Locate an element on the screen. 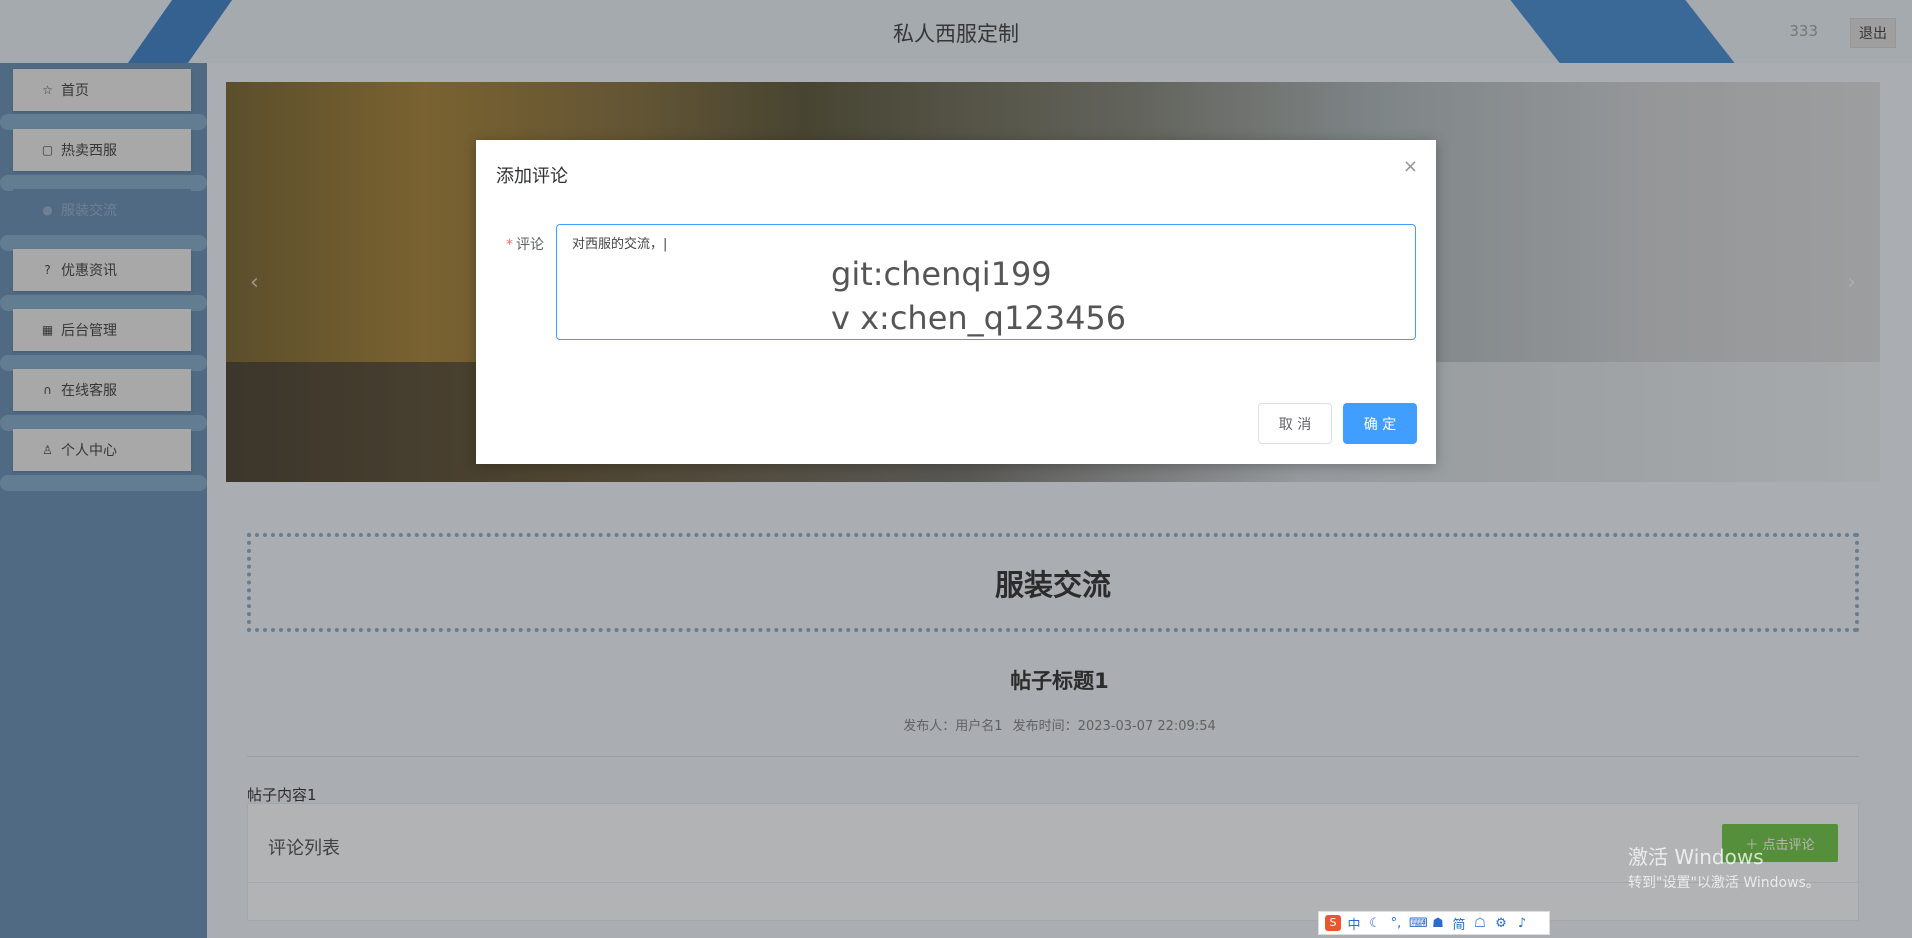 This screenshot has height=938, width=1912. textarea-value: 对西服的交流，| is located at coordinates (620, 244).